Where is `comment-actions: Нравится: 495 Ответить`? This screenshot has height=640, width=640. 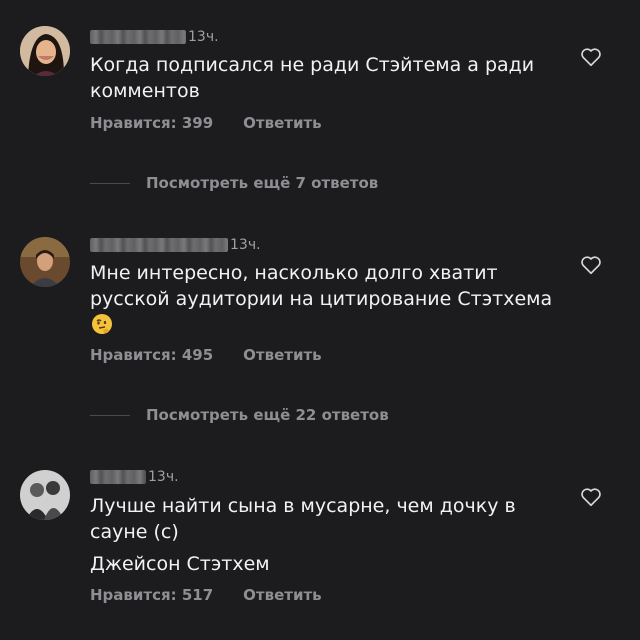 comment-actions: Нравится: 495 Ответить is located at coordinates (206, 355).